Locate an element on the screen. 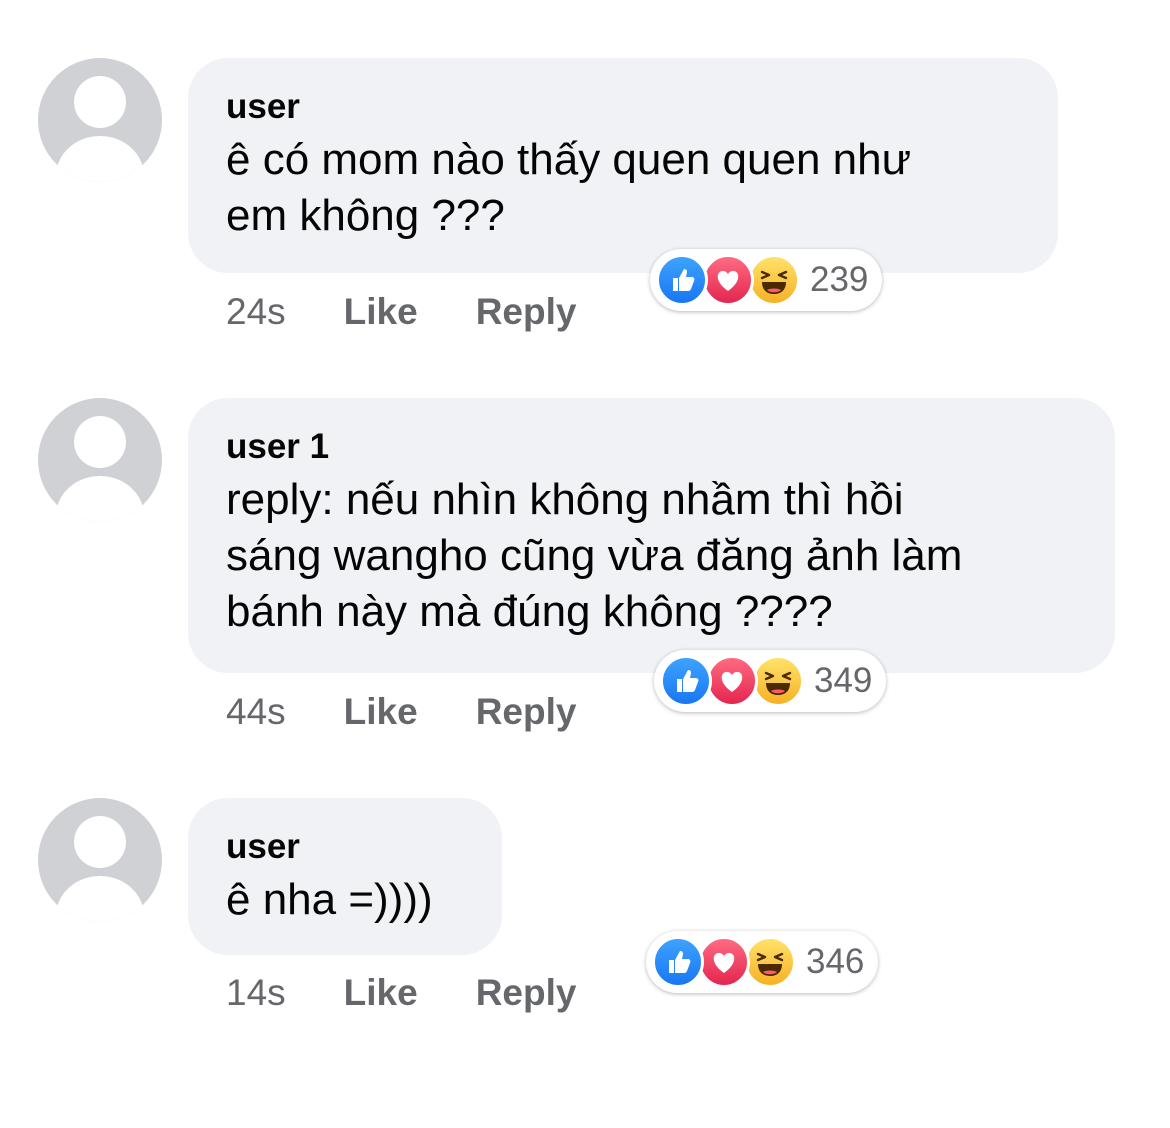 The image size is (1170, 1128). comment-actions: 44s Like Reply is located at coordinates (401, 712).